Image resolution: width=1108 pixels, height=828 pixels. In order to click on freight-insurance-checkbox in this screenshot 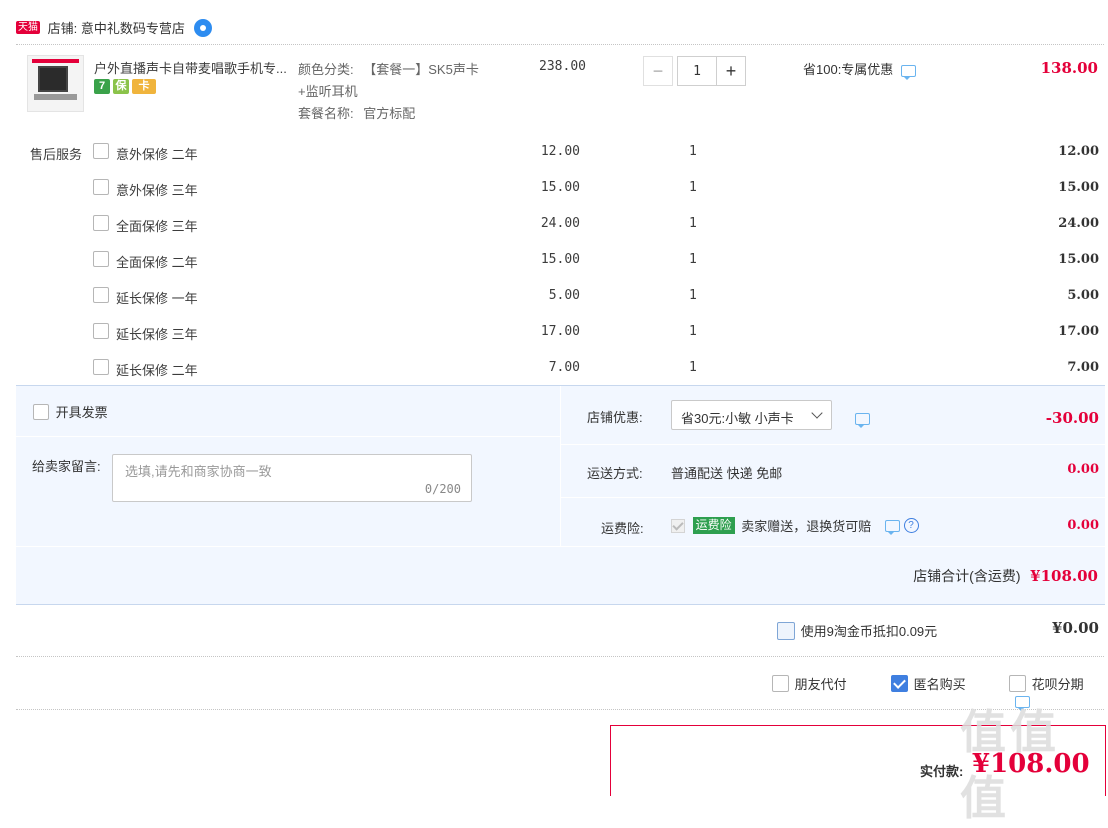, I will do `click(678, 525)`.